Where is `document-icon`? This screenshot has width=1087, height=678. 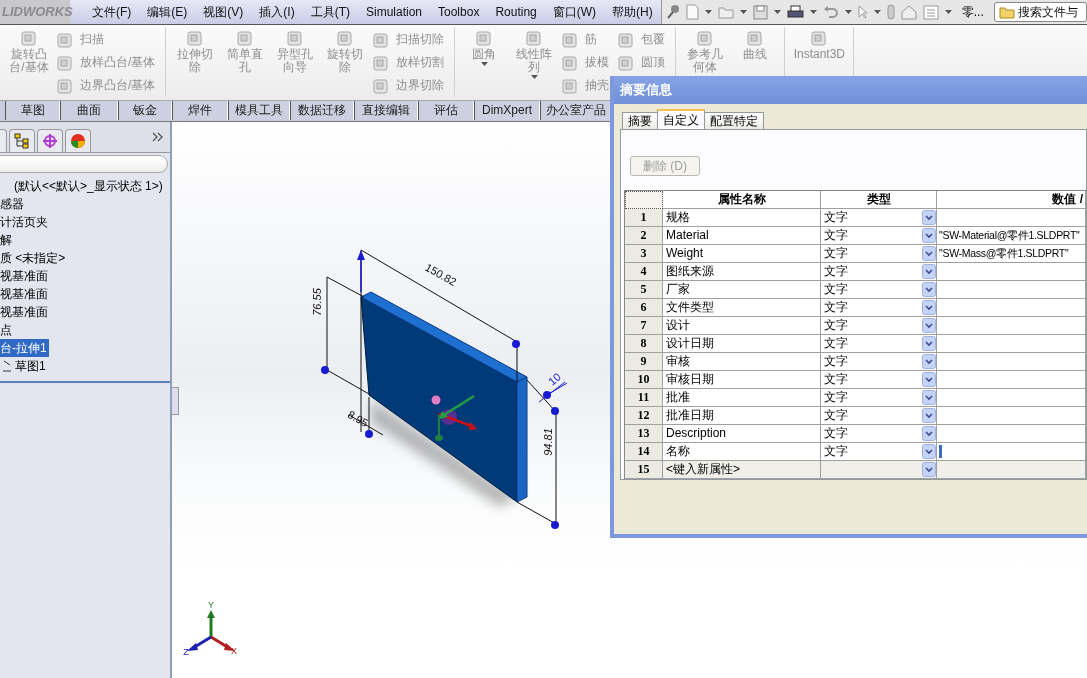
document-icon is located at coordinates (692, 12).